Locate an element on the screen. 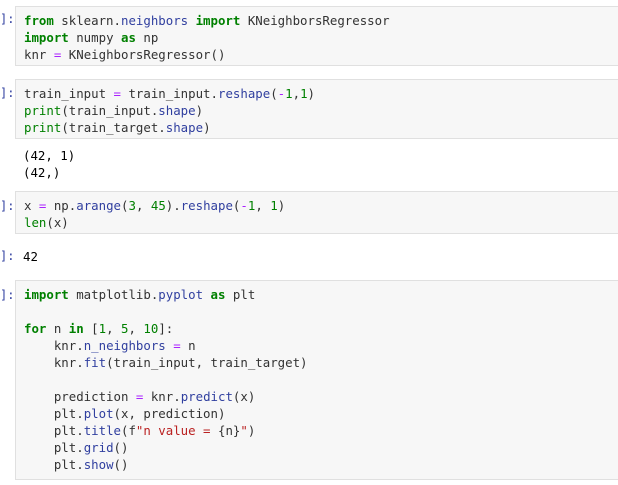 The width and height of the screenshot is (618, 485). cell-2-prompt: ]: is located at coordinates (7, 93).